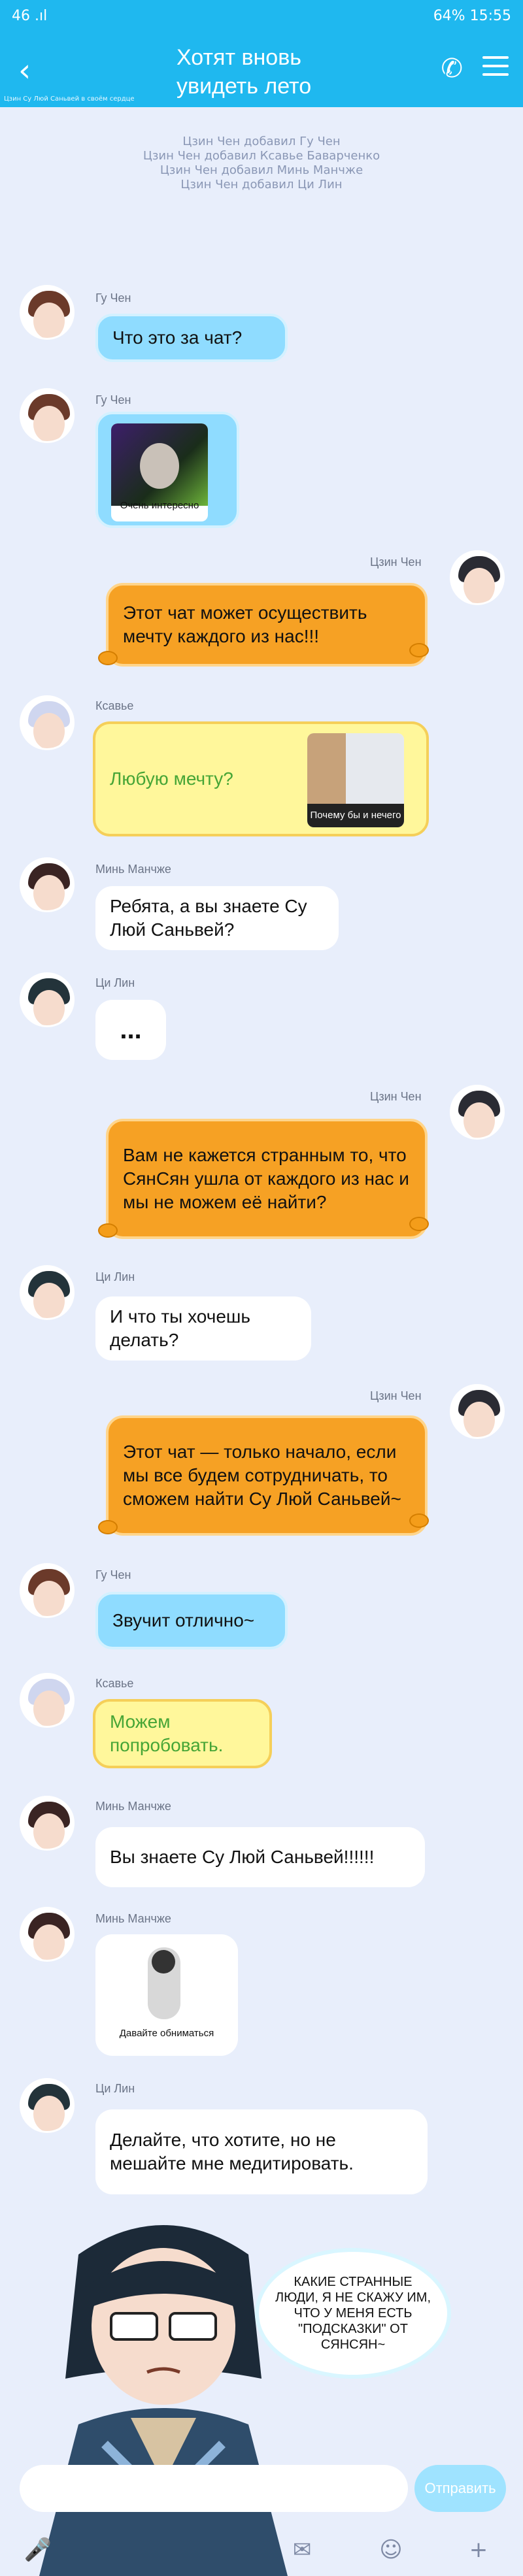  What do you see at coordinates (245, 72) in the screenshot?
I see `chat-title: Хотят вновь увидеть лето` at bounding box center [245, 72].